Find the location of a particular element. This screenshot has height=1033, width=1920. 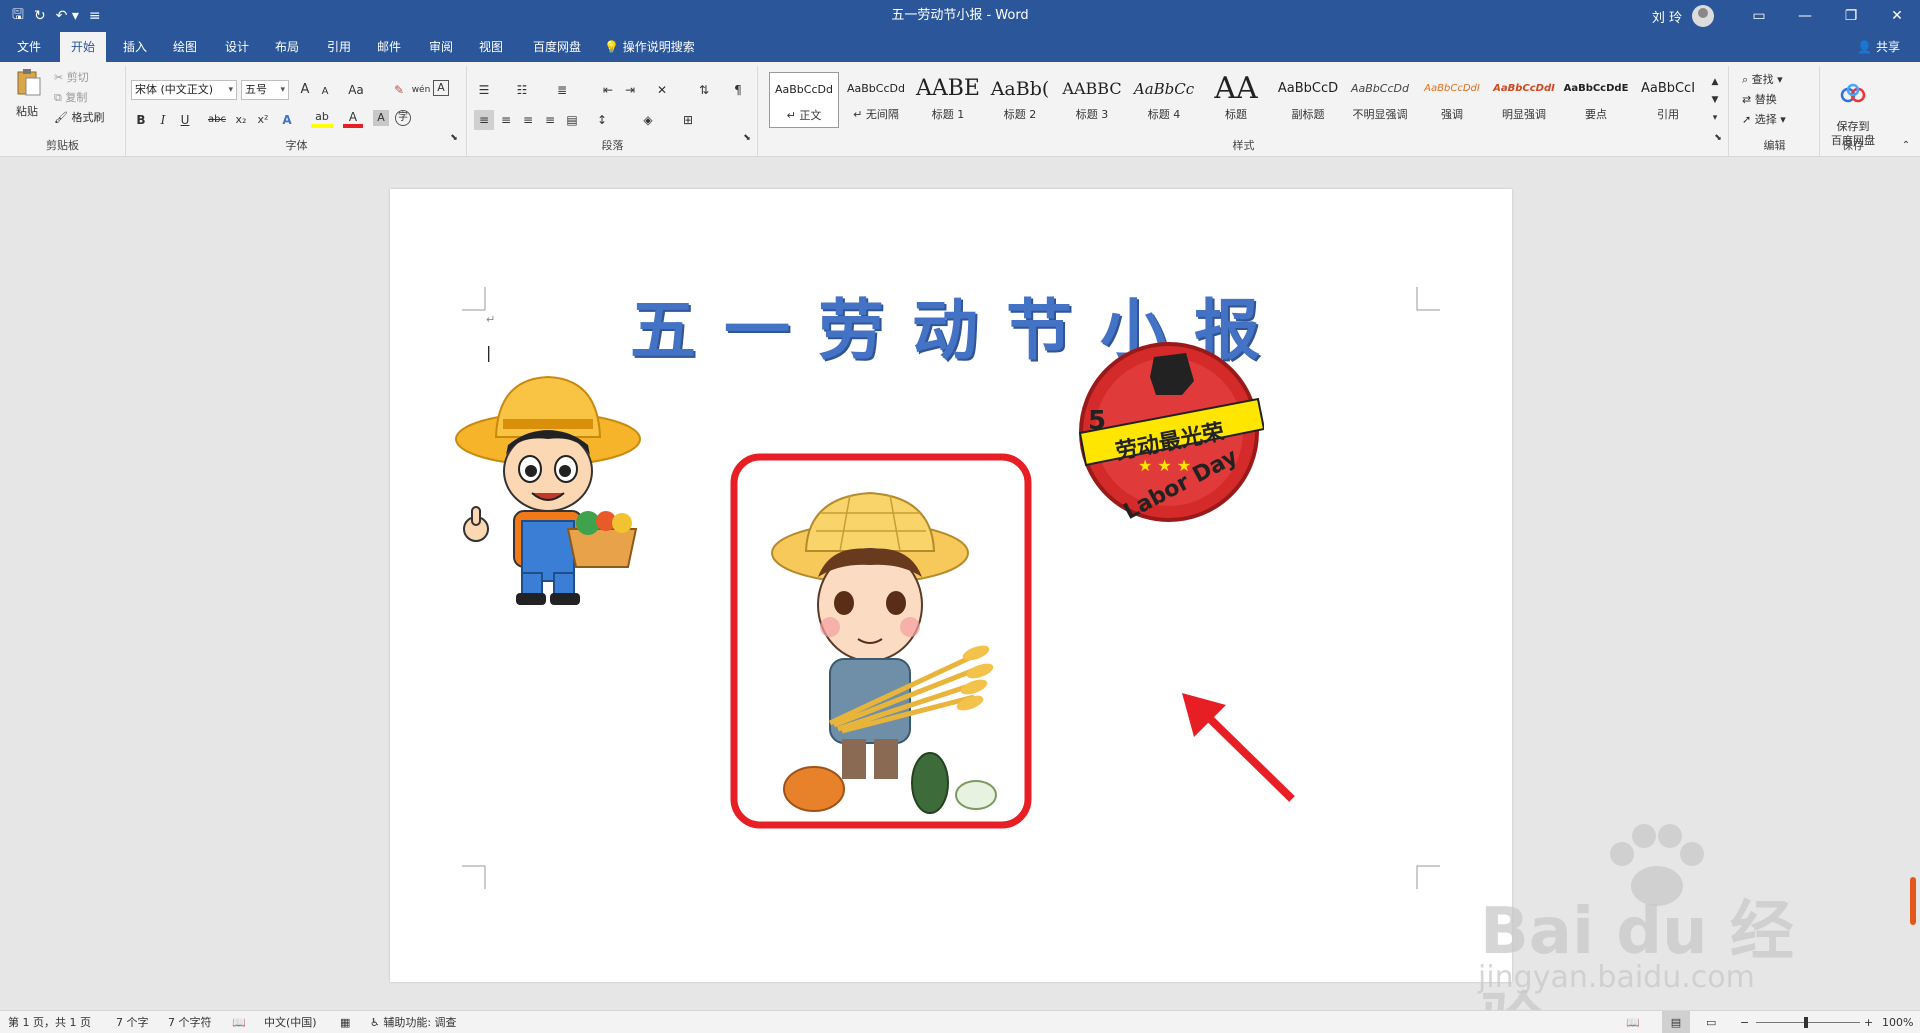

phonetic-guide-icon: wén is located at coordinates (421, 90).